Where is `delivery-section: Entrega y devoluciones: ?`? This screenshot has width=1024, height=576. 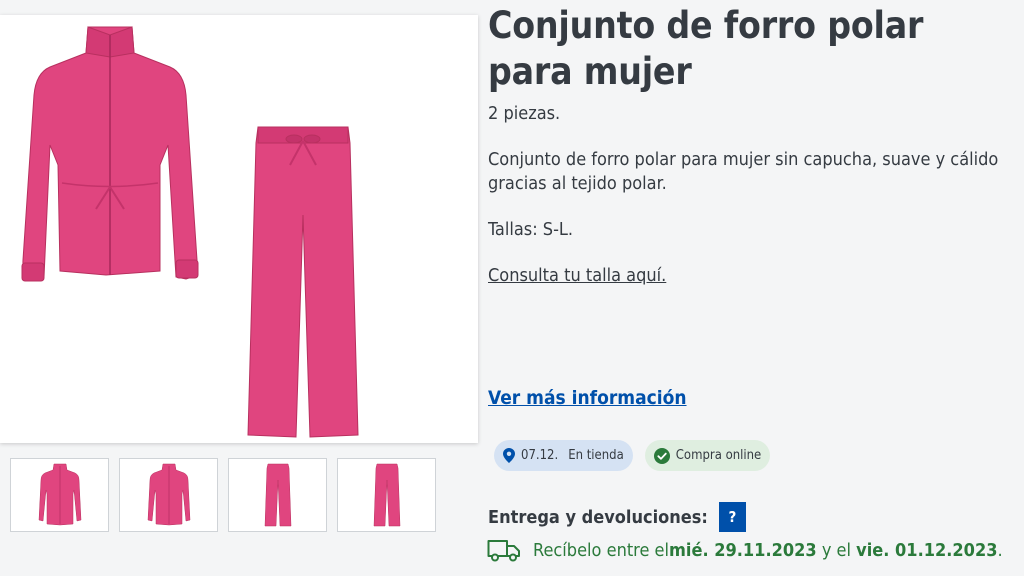 delivery-section: Entrega y devoluciones: ? is located at coordinates (617, 517).